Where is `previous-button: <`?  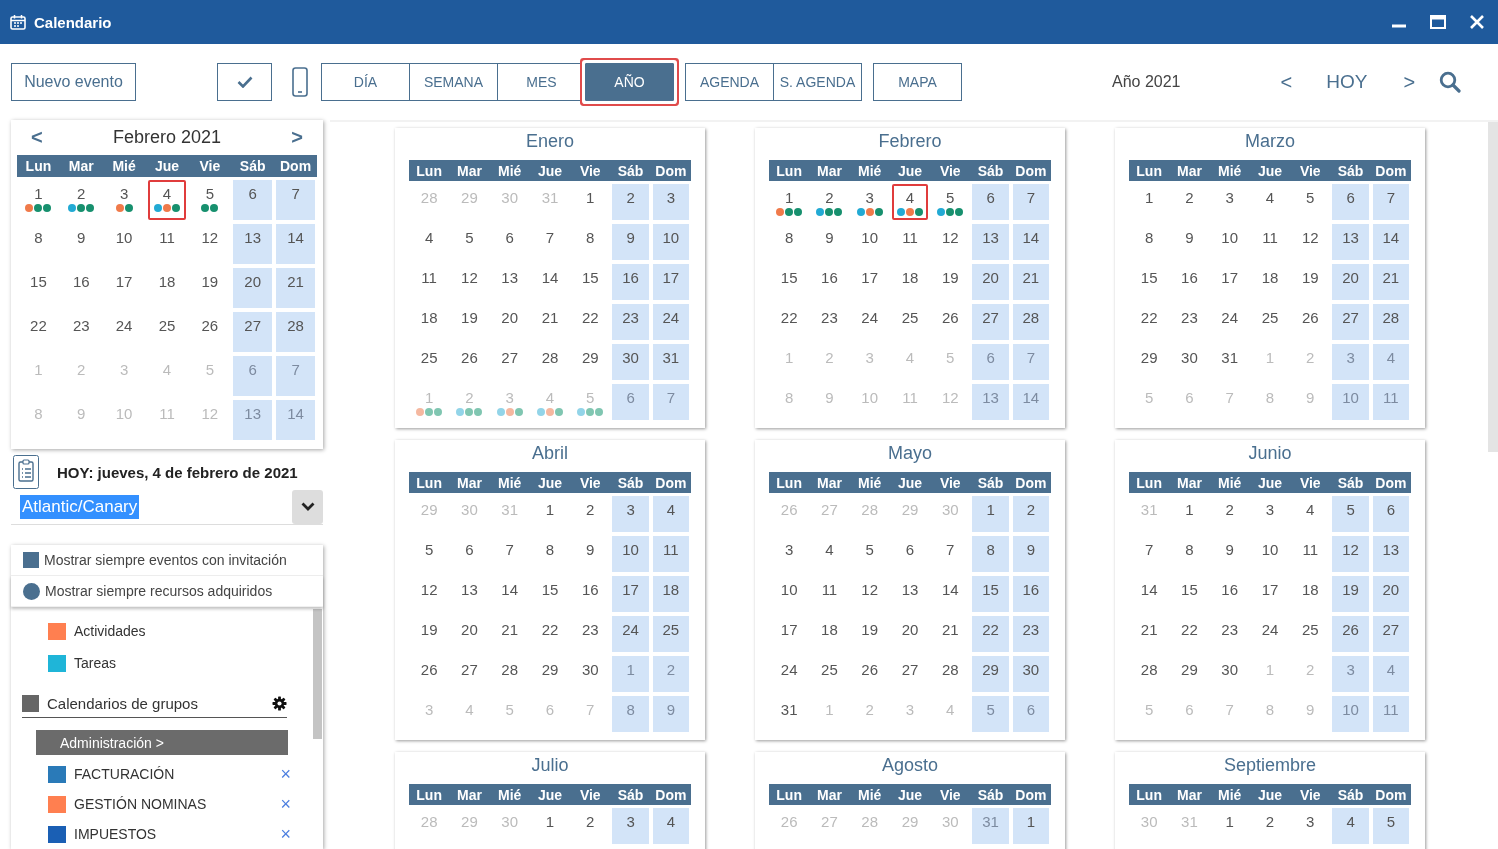
previous-button: < is located at coordinates (1286, 82).